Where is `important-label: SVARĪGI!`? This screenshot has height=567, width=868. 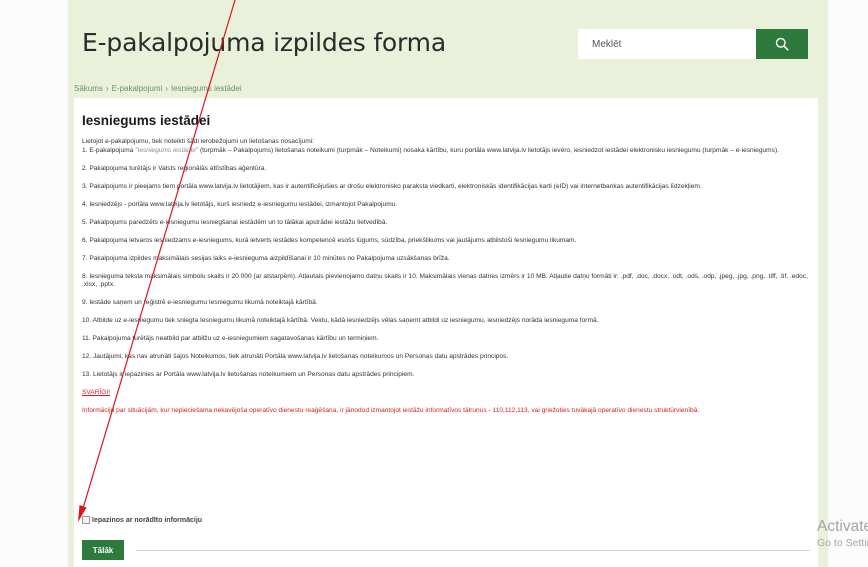 important-label: SVARĪGI! is located at coordinates (96, 392).